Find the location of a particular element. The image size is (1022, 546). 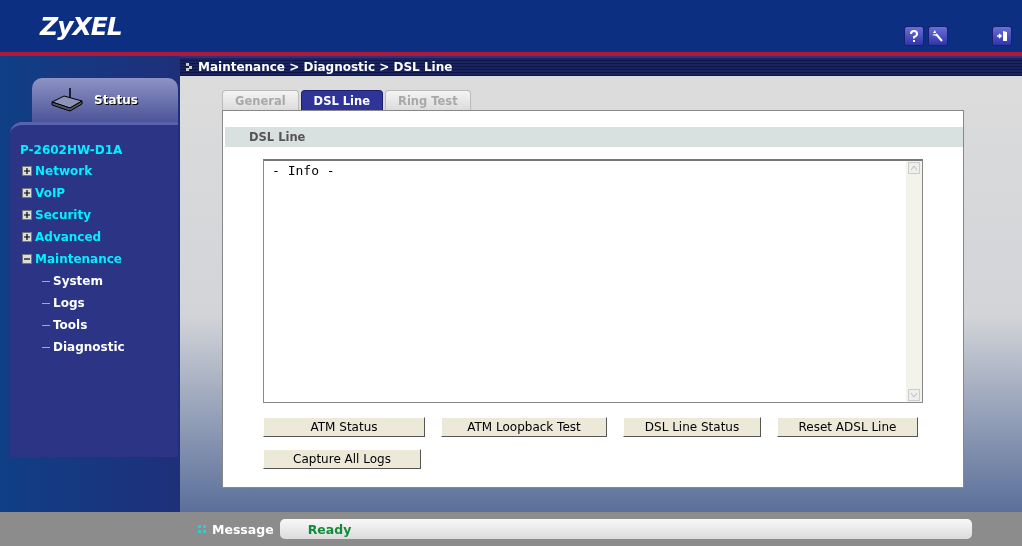

action-button: Capture All Logs is located at coordinates (342, 459).